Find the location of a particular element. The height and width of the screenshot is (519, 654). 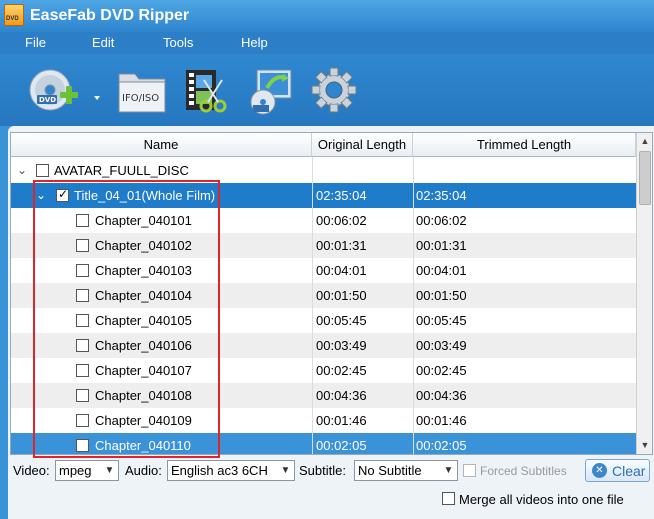

chapter-trimmed-length: 00:02:05 is located at coordinates (441, 445).